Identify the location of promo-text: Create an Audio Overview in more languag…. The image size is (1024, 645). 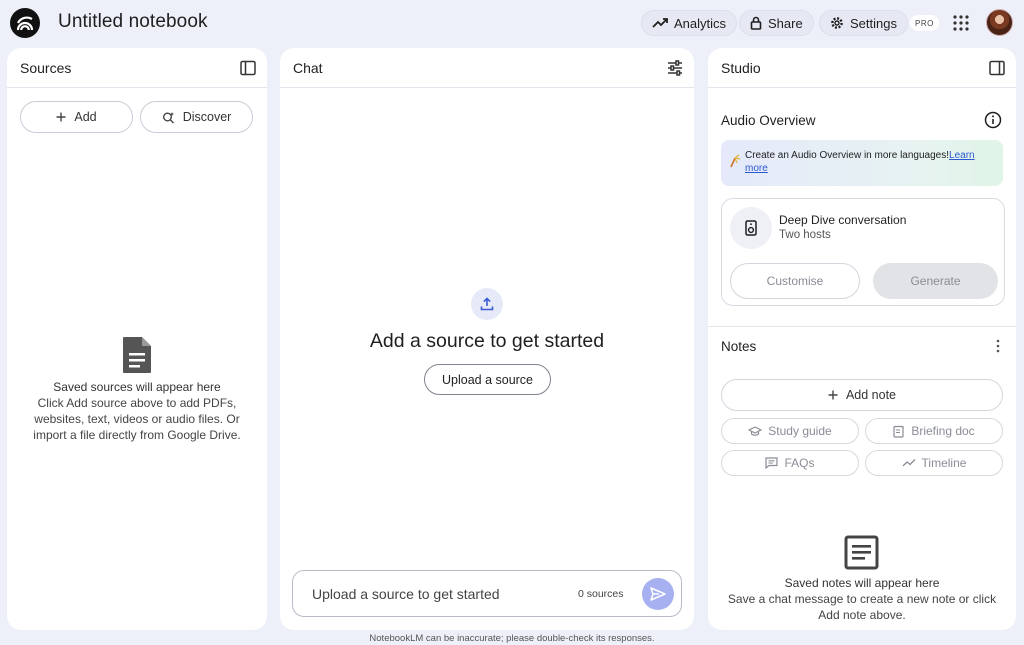
(847, 155).